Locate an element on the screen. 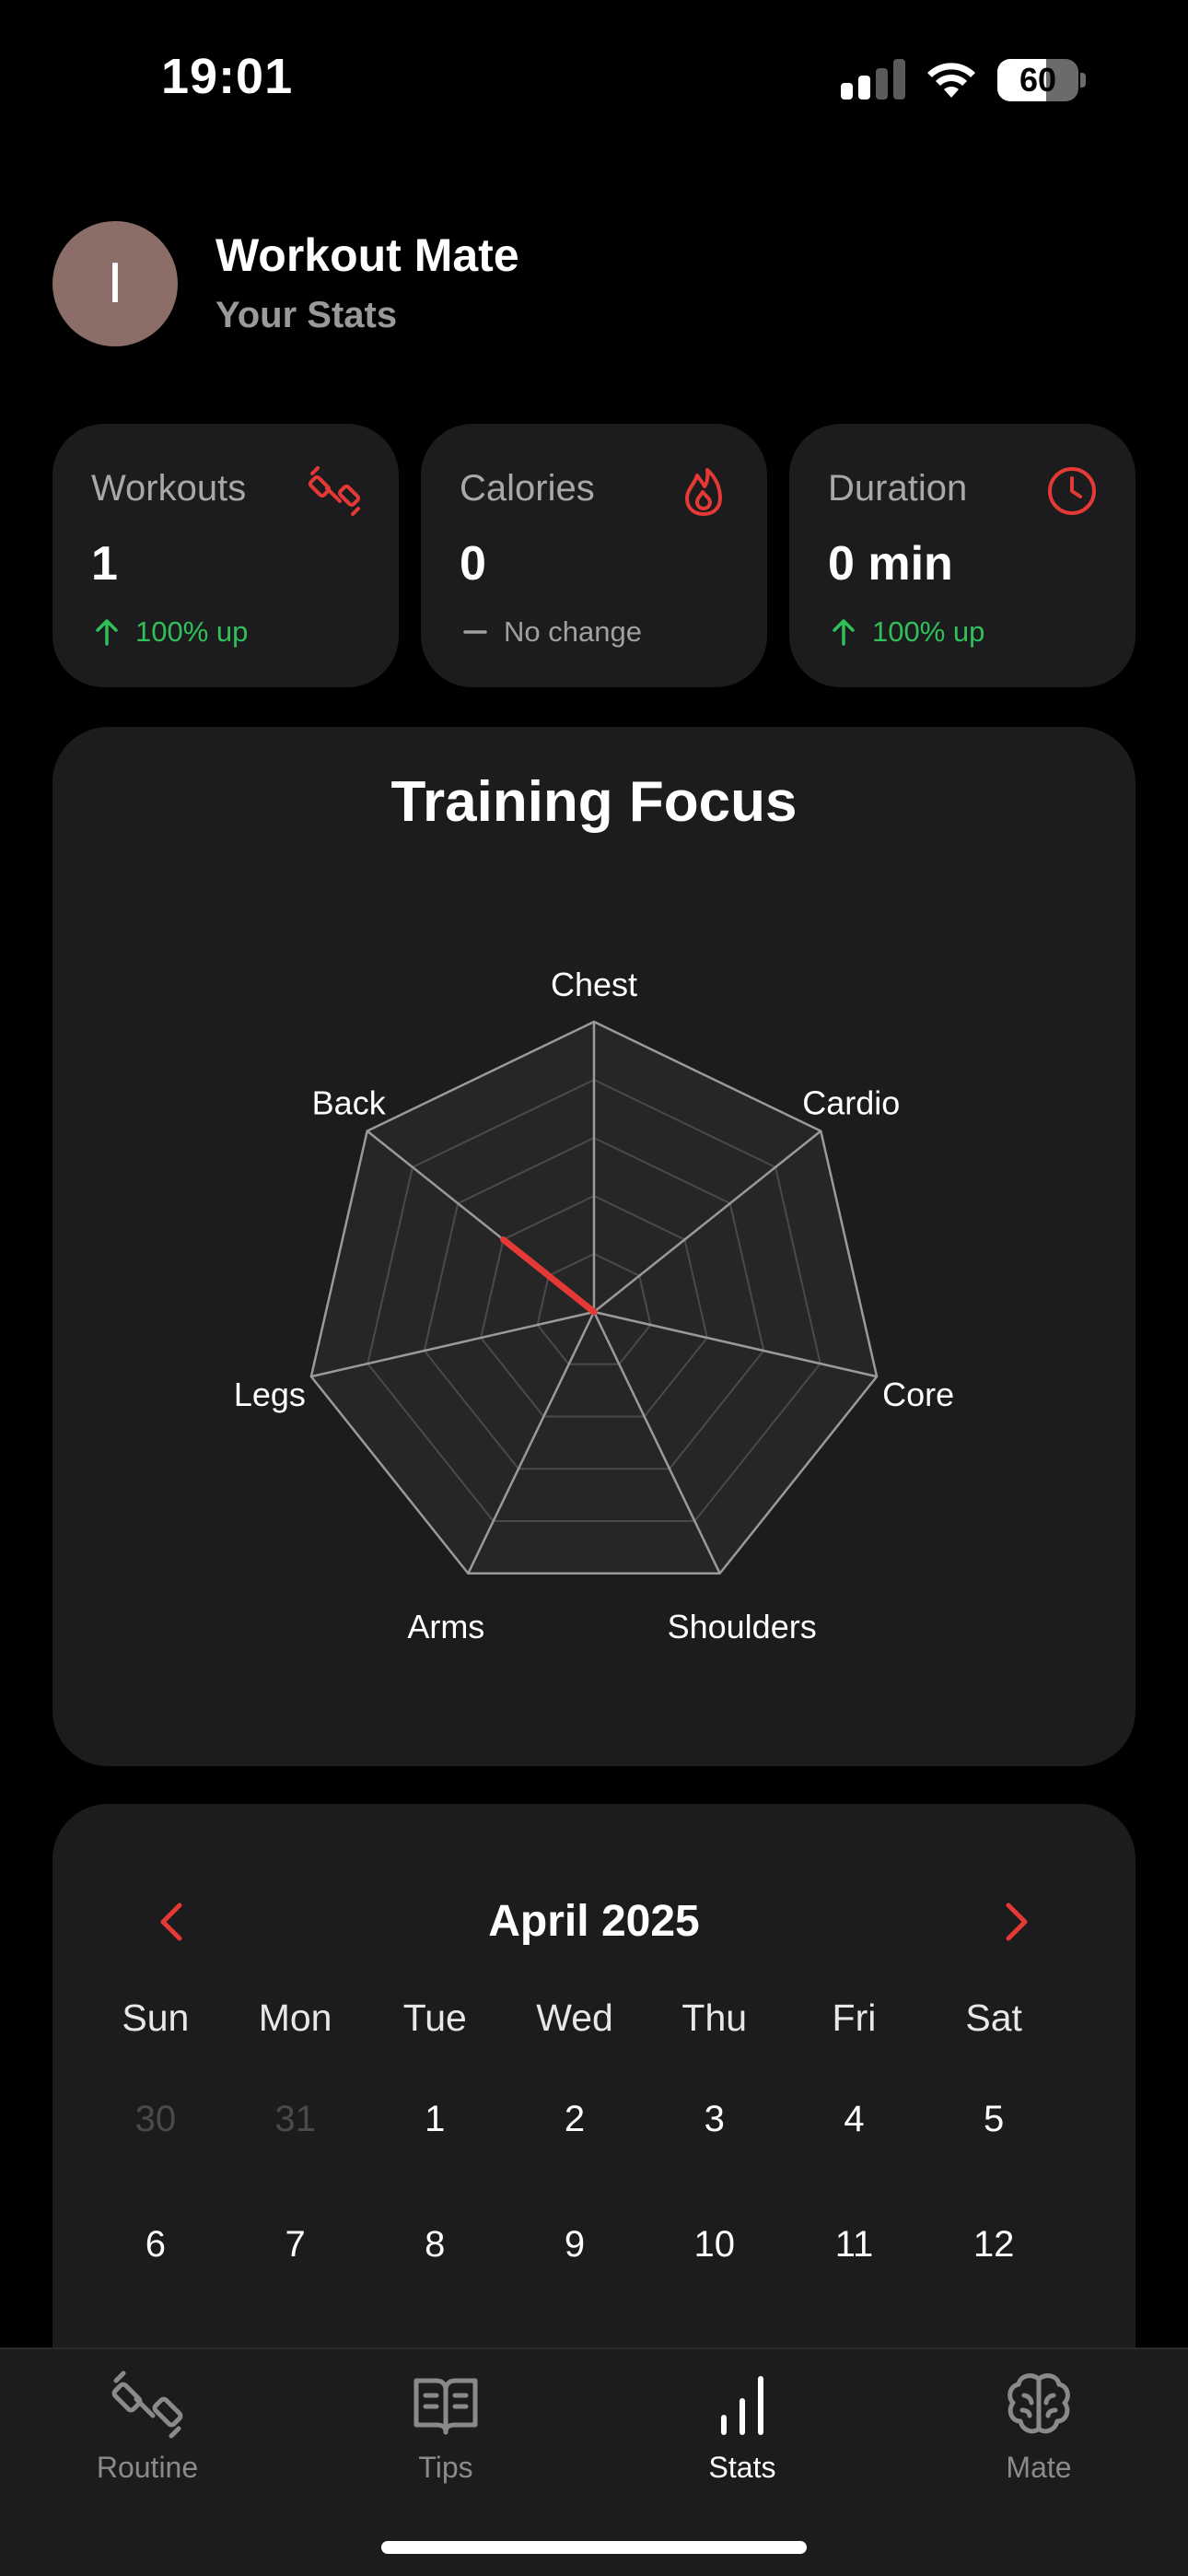  stat-card-workouts: Workouts 1 100% up is located at coordinates (225, 555).